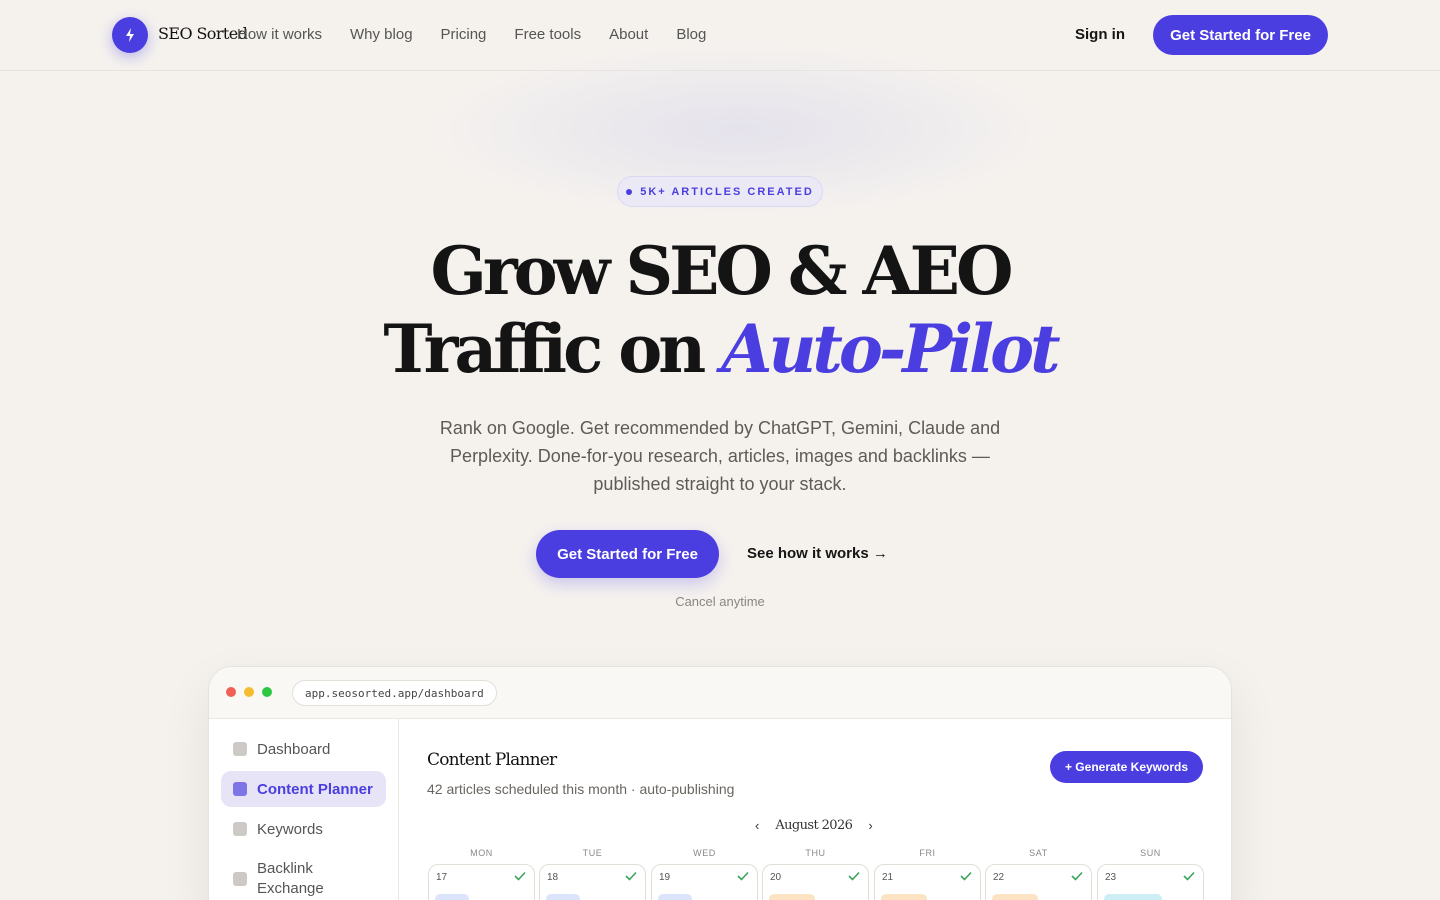 Image resolution: width=1440 pixels, height=900 pixels. Describe the element at coordinates (870, 825) in the screenshot. I see `next-month-chevron-icon: ›` at that location.